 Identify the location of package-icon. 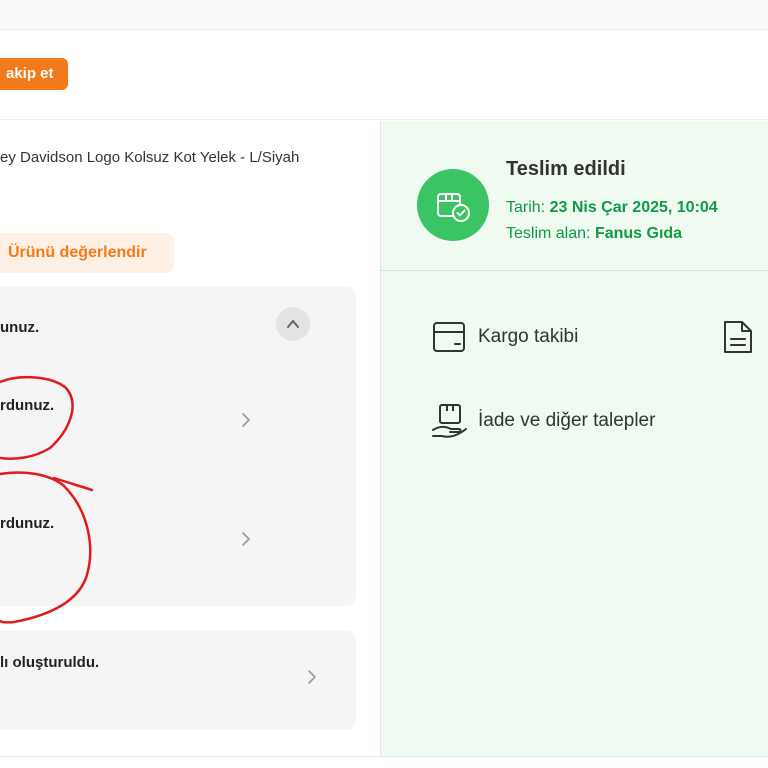
(449, 337).